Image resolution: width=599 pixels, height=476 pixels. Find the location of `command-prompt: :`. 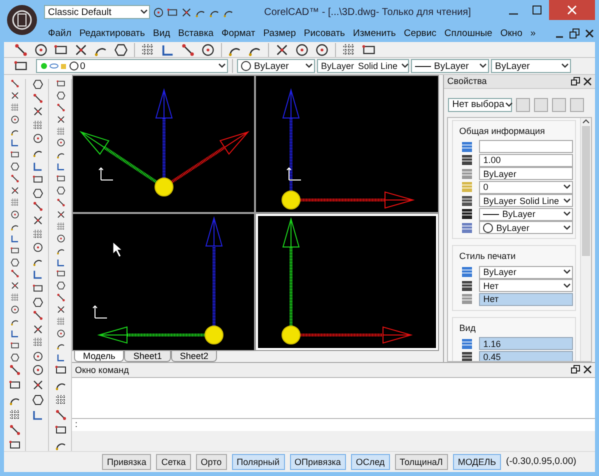

command-prompt: : is located at coordinates (333, 424).